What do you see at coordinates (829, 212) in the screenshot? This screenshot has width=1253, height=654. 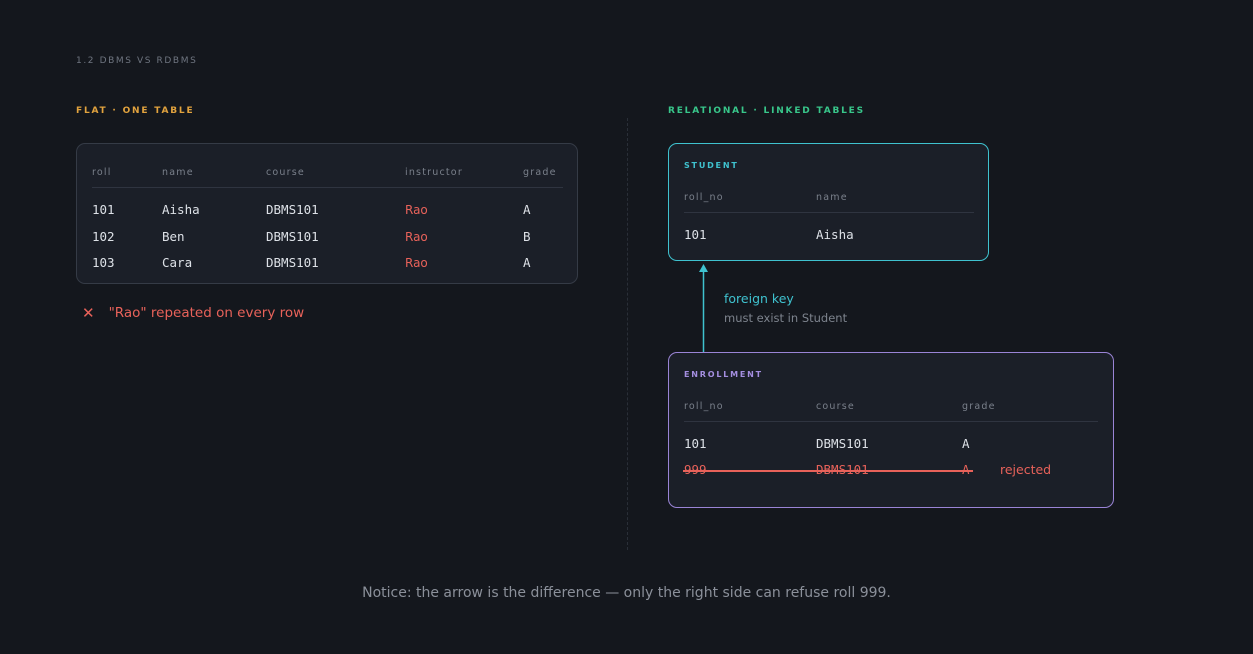 I see `student-header-rule` at bounding box center [829, 212].